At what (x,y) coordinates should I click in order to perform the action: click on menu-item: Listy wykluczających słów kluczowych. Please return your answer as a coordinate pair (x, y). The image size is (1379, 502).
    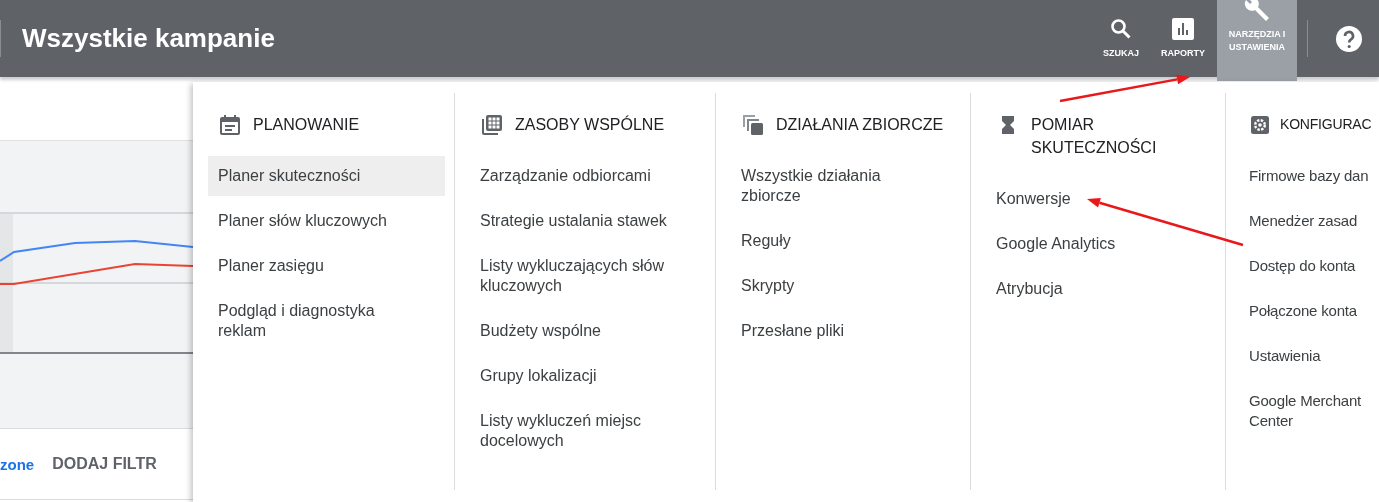
    Looking at the image, I should click on (588, 276).